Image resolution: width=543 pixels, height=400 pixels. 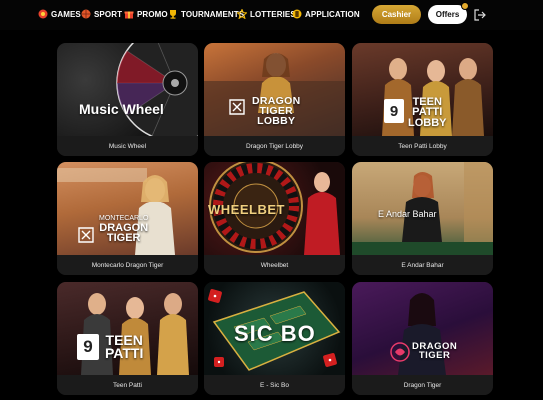 I want to click on game-thumbnail-wheelbet: WHEELBET, so click(x=274, y=208).